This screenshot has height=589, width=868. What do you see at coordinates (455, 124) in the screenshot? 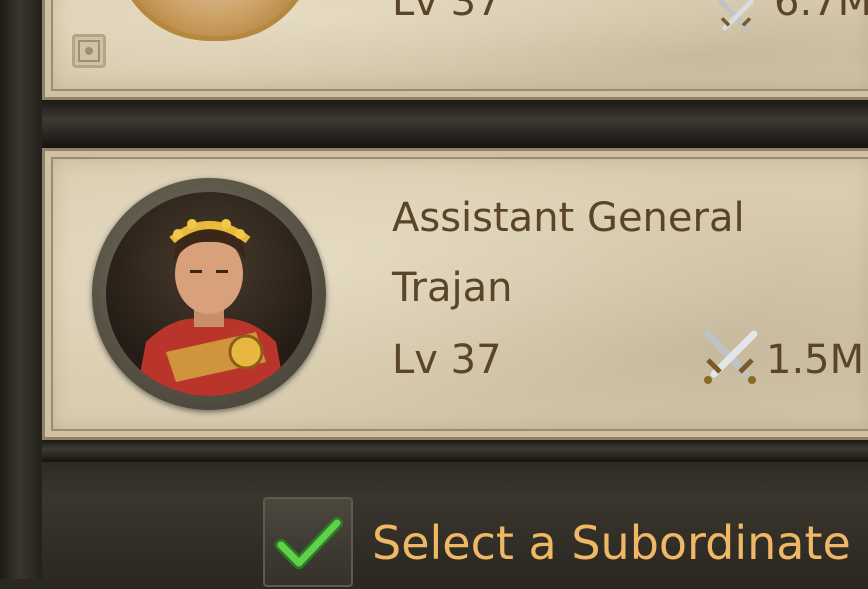
I see `card-divider` at bounding box center [455, 124].